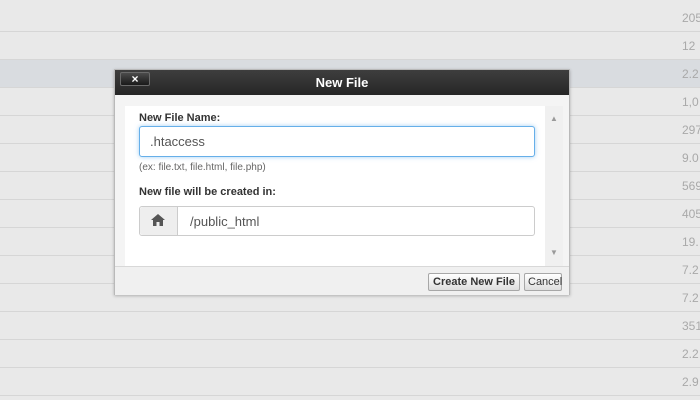 This screenshot has width=700, height=400. I want to click on file-size: 9.0, so click(690, 158).